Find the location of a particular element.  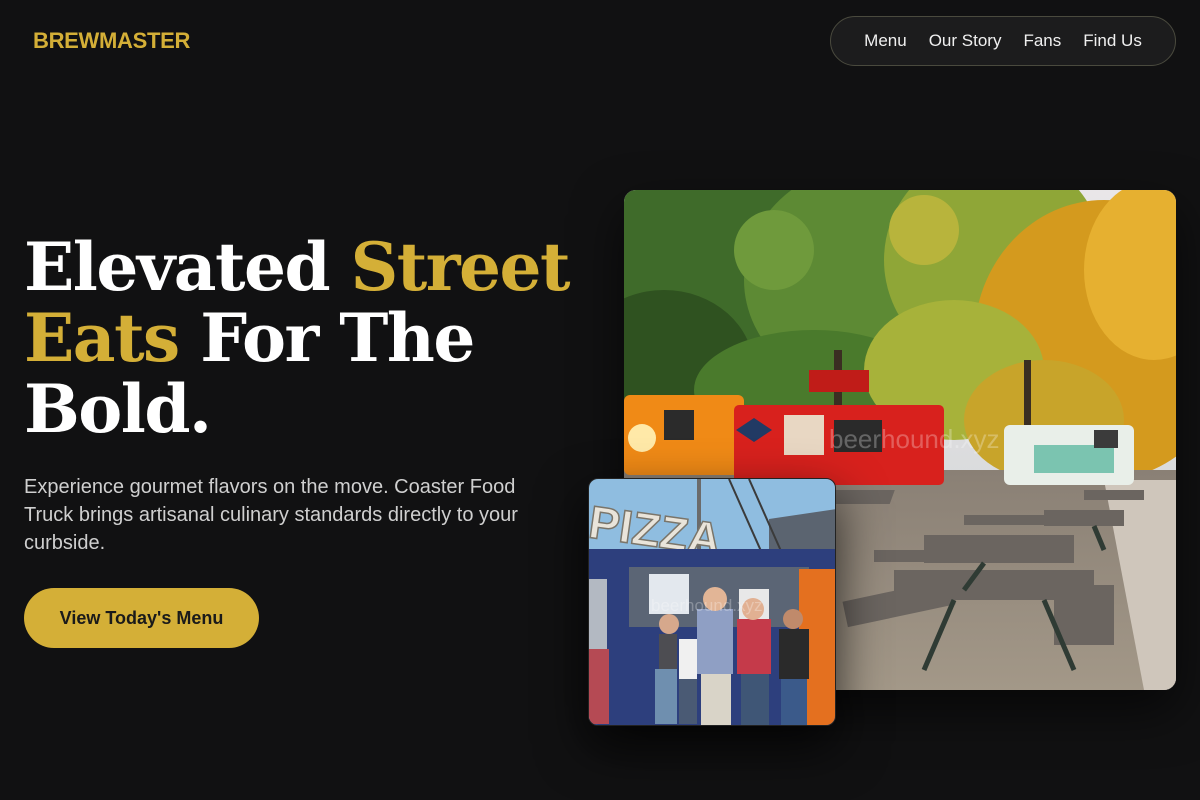

brand-logo: BREWMASTER is located at coordinates (111, 41).